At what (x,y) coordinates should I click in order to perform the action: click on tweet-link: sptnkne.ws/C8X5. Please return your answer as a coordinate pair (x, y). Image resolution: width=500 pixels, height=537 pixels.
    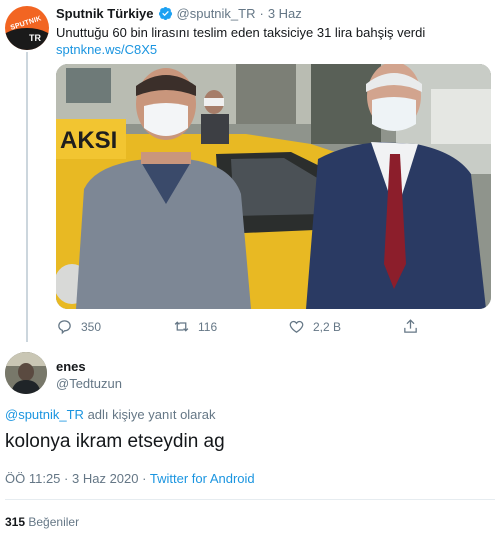
    Looking at the image, I should click on (106, 49).